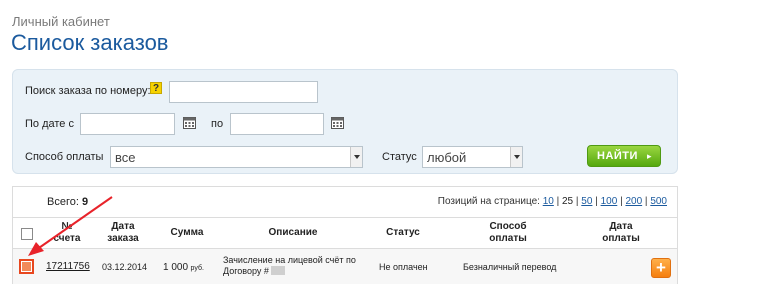  What do you see at coordinates (508, 232) in the screenshot?
I see `col-payment: Способ оплаты` at bounding box center [508, 232].